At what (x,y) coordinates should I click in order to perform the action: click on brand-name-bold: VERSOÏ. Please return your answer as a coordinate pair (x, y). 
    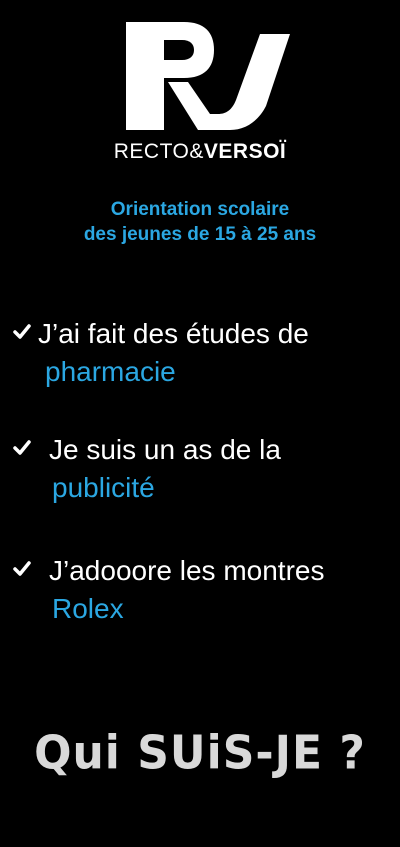
    Looking at the image, I should click on (245, 151).